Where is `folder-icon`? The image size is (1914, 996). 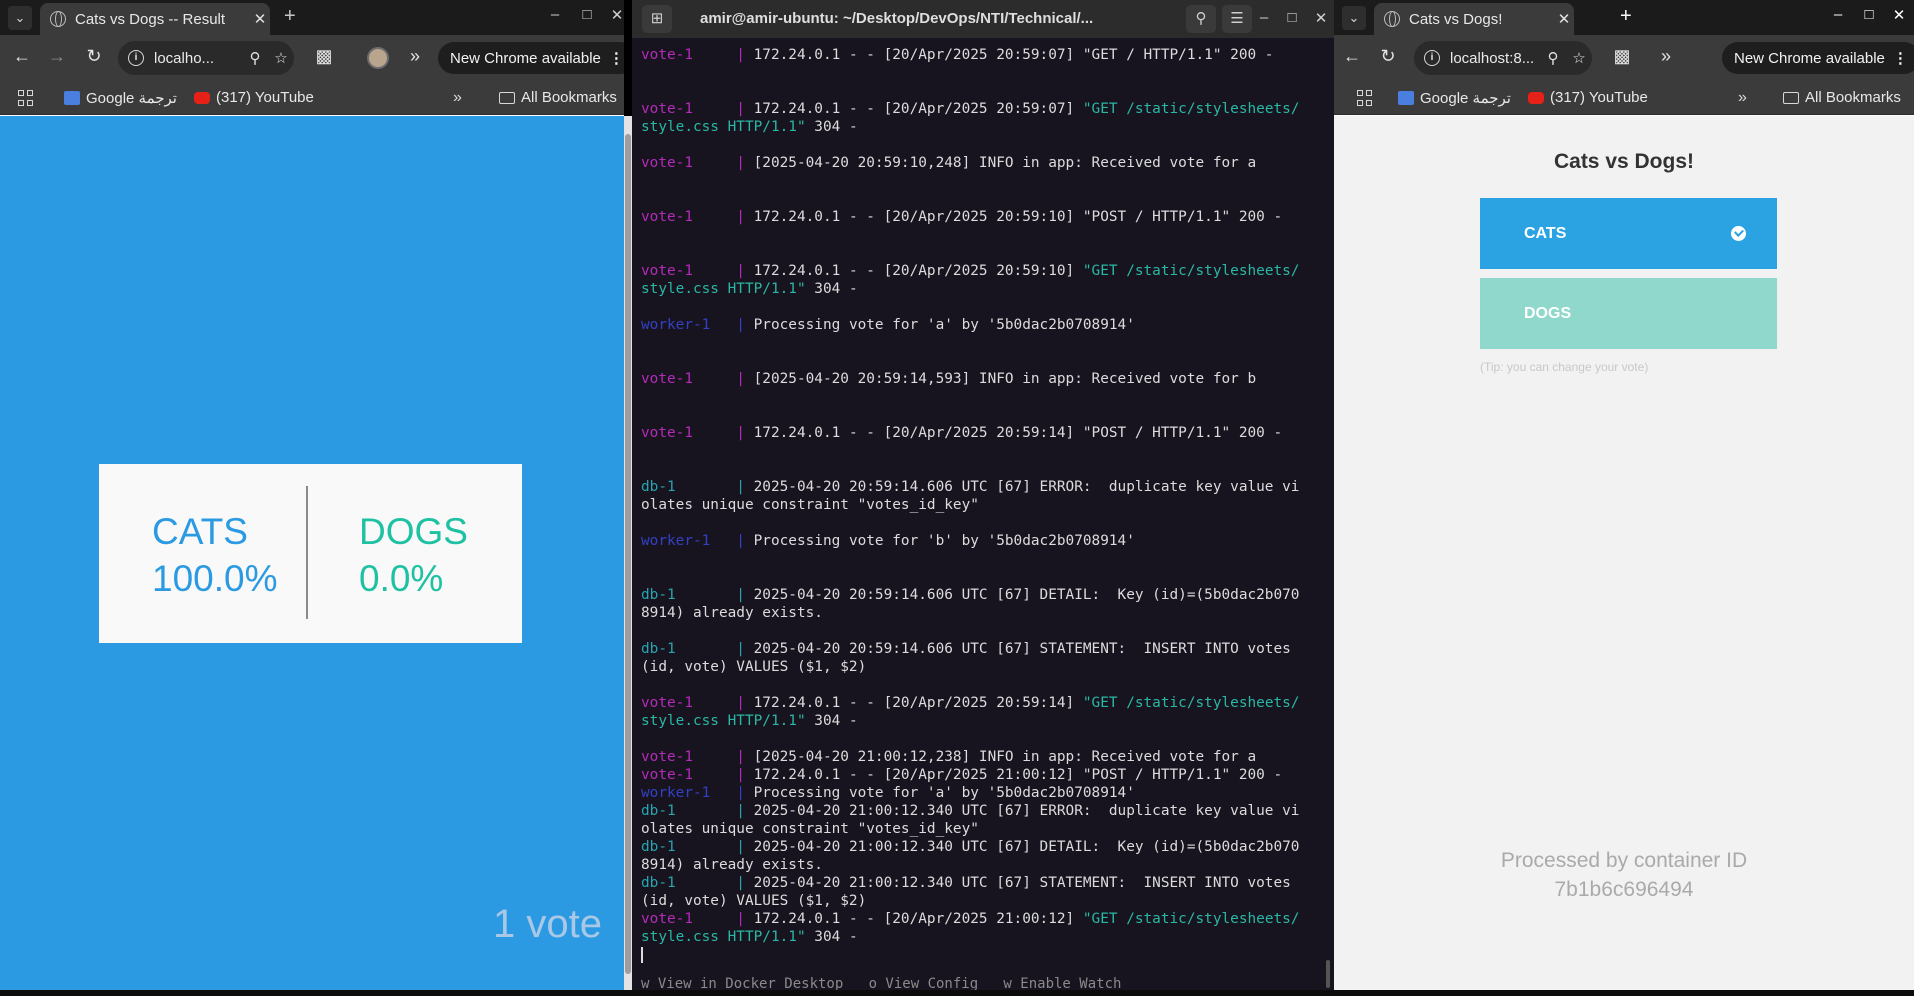 folder-icon is located at coordinates (1791, 97).